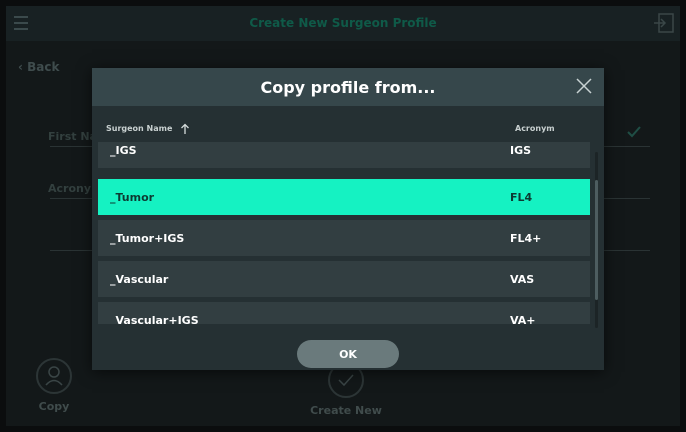 Image resolution: width=686 pixels, height=432 pixels. What do you see at coordinates (634, 131) in the screenshot?
I see `check-icon` at bounding box center [634, 131].